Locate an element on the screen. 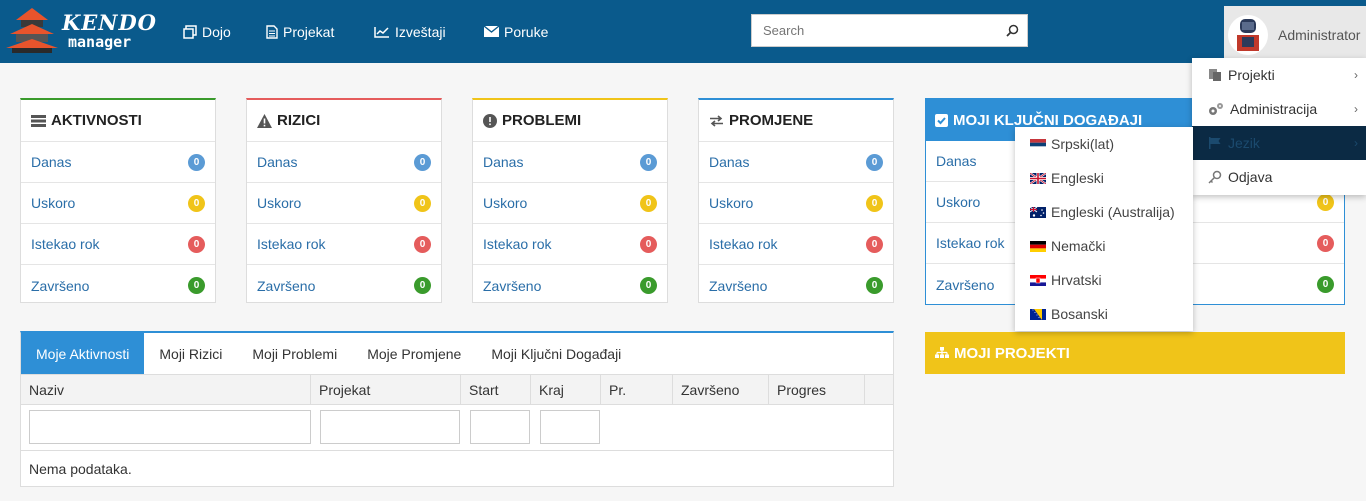  rs-flag-icon is located at coordinates (1038, 144).